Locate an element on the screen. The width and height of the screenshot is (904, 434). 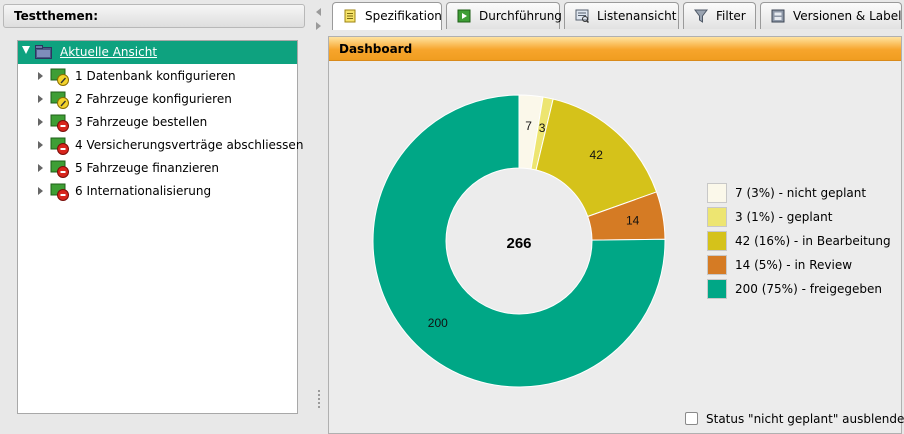
folder-icon is located at coordinates (43, 52).